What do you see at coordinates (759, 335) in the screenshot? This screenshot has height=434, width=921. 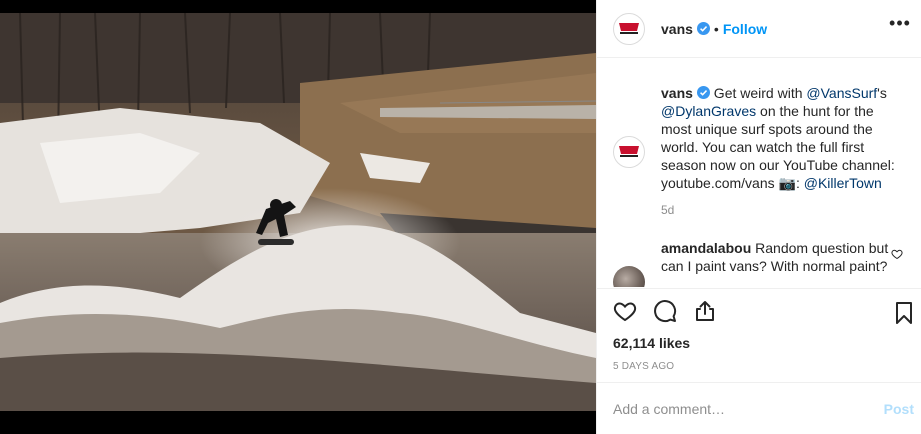 I see `post-actions: 62,114 likes 5 DAYS AGO` at bounding box center [759, 335].